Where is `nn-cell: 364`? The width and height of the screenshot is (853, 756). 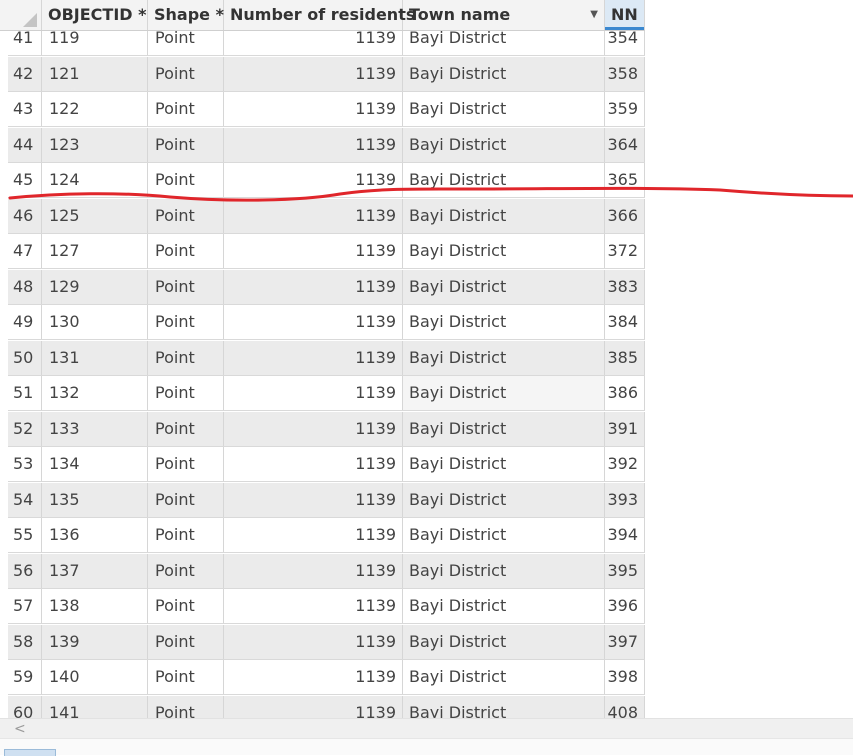
nn-cell: 364 is located at coordinates (625, 145).